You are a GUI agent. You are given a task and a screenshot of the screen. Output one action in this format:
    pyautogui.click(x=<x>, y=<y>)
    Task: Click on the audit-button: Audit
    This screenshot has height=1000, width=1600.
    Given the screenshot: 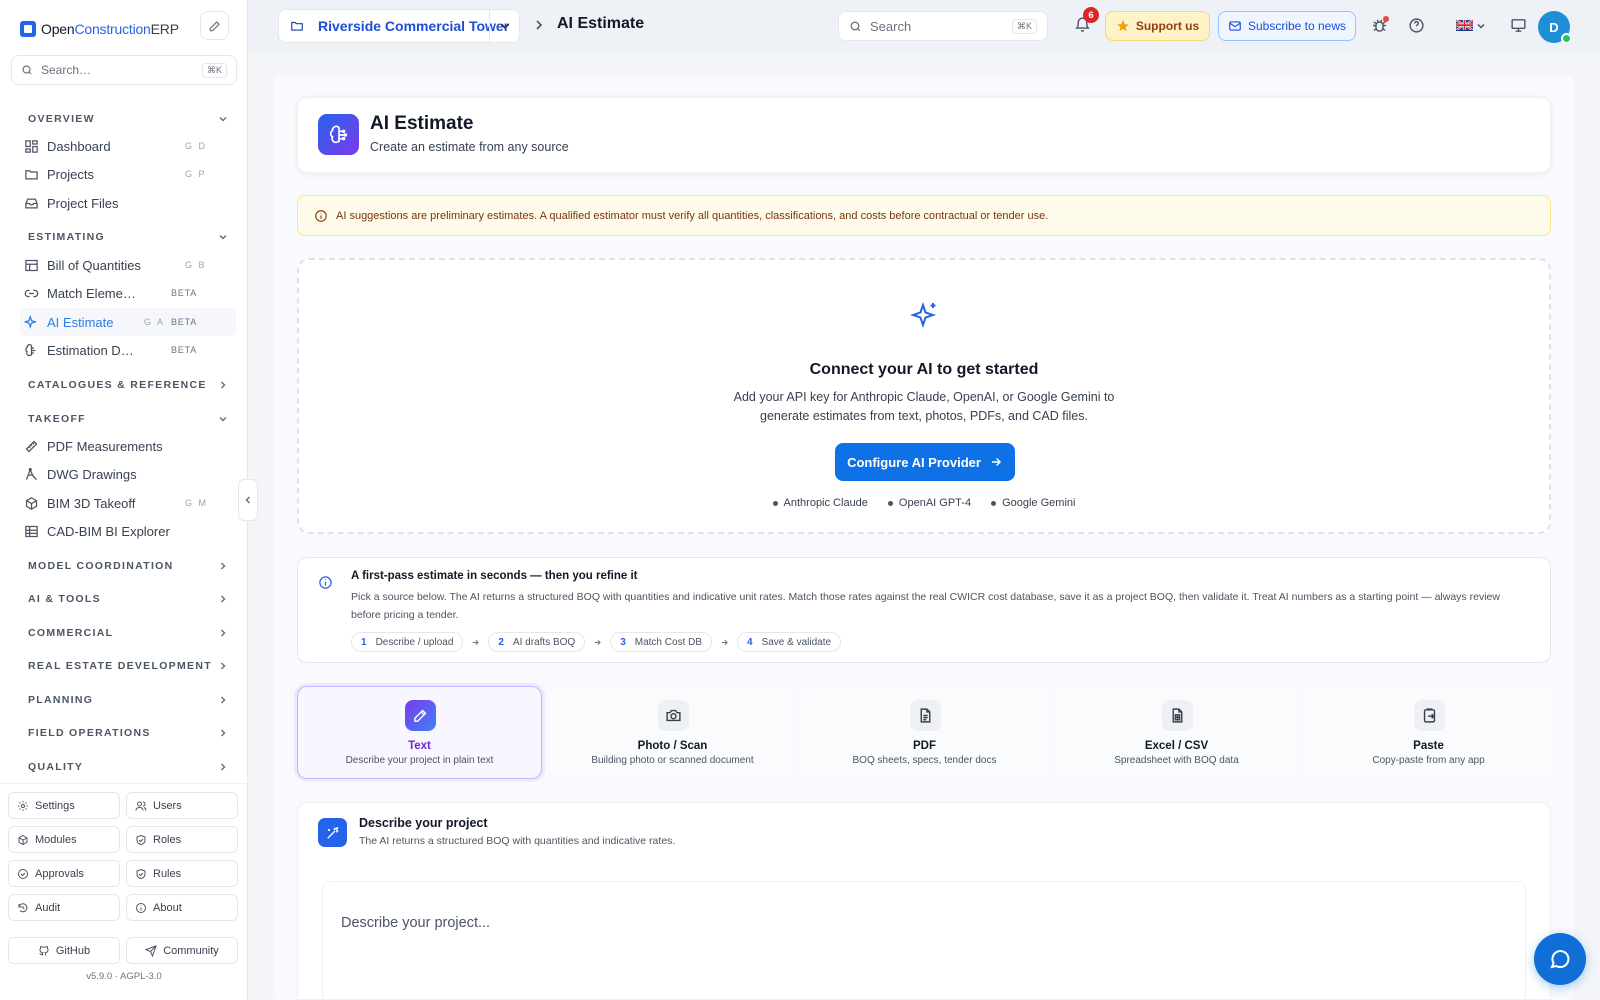 What is the action you would take?
    pyautogui.click(x=64, y=907)
    